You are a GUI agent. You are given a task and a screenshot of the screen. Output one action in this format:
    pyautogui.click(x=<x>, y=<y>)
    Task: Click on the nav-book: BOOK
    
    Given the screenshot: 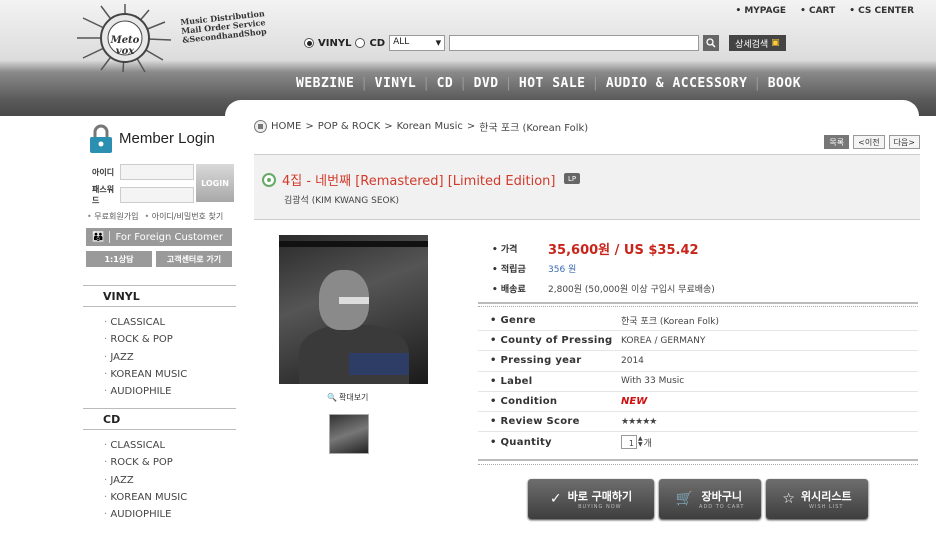 What is the action you would take?
    pyautogui.click(x=784, y=83)
    